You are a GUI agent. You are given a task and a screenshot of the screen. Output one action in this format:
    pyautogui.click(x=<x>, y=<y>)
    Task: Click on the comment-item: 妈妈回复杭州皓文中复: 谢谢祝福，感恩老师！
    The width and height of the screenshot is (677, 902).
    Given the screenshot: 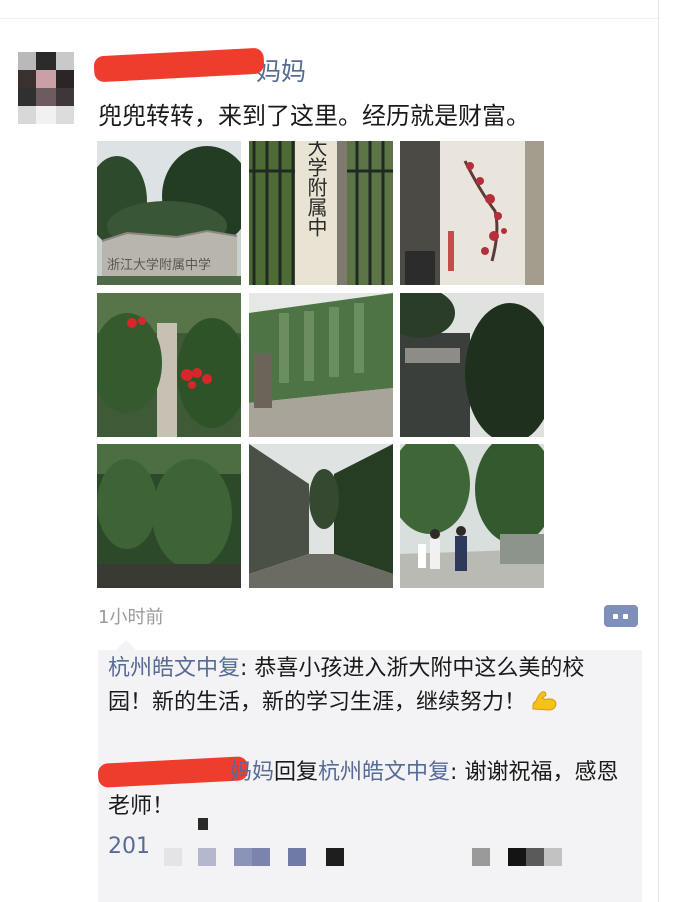 What is the action you would take?
    pyautogui.click(x=368, y=790)
    